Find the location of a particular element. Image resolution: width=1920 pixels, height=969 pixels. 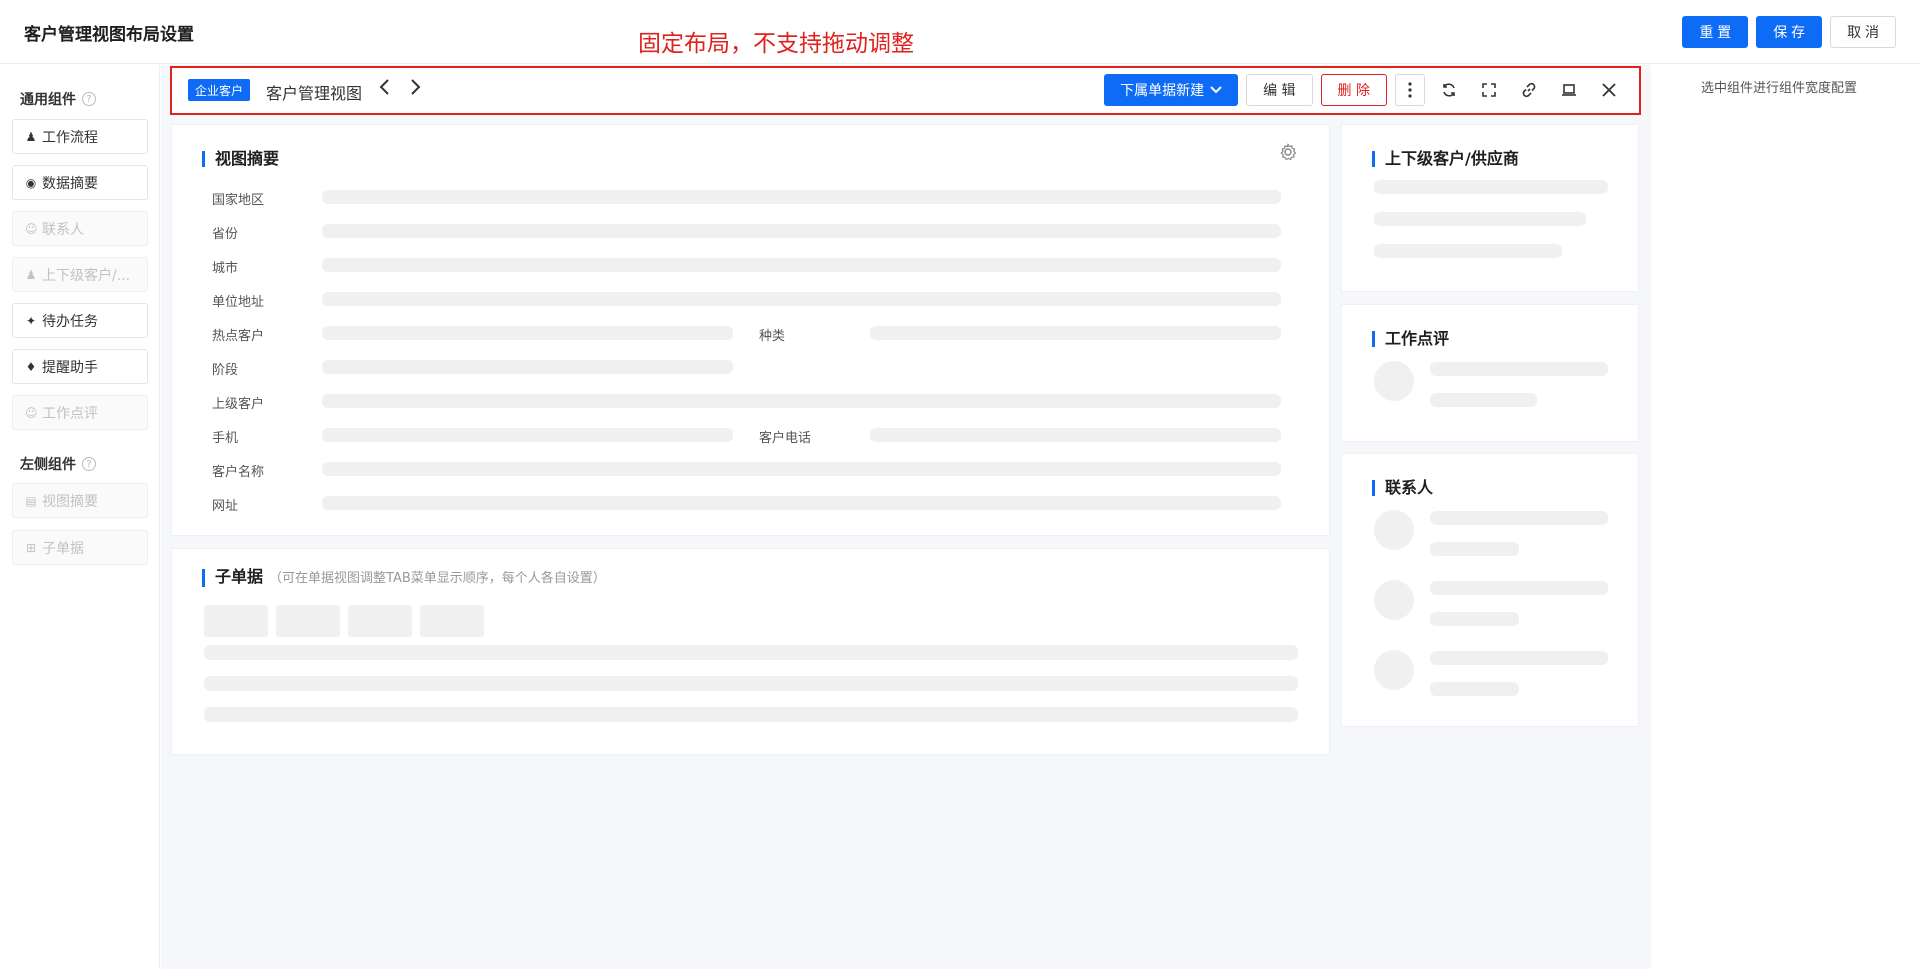

component-label: 联系人 is located at coordinates (63, 229).